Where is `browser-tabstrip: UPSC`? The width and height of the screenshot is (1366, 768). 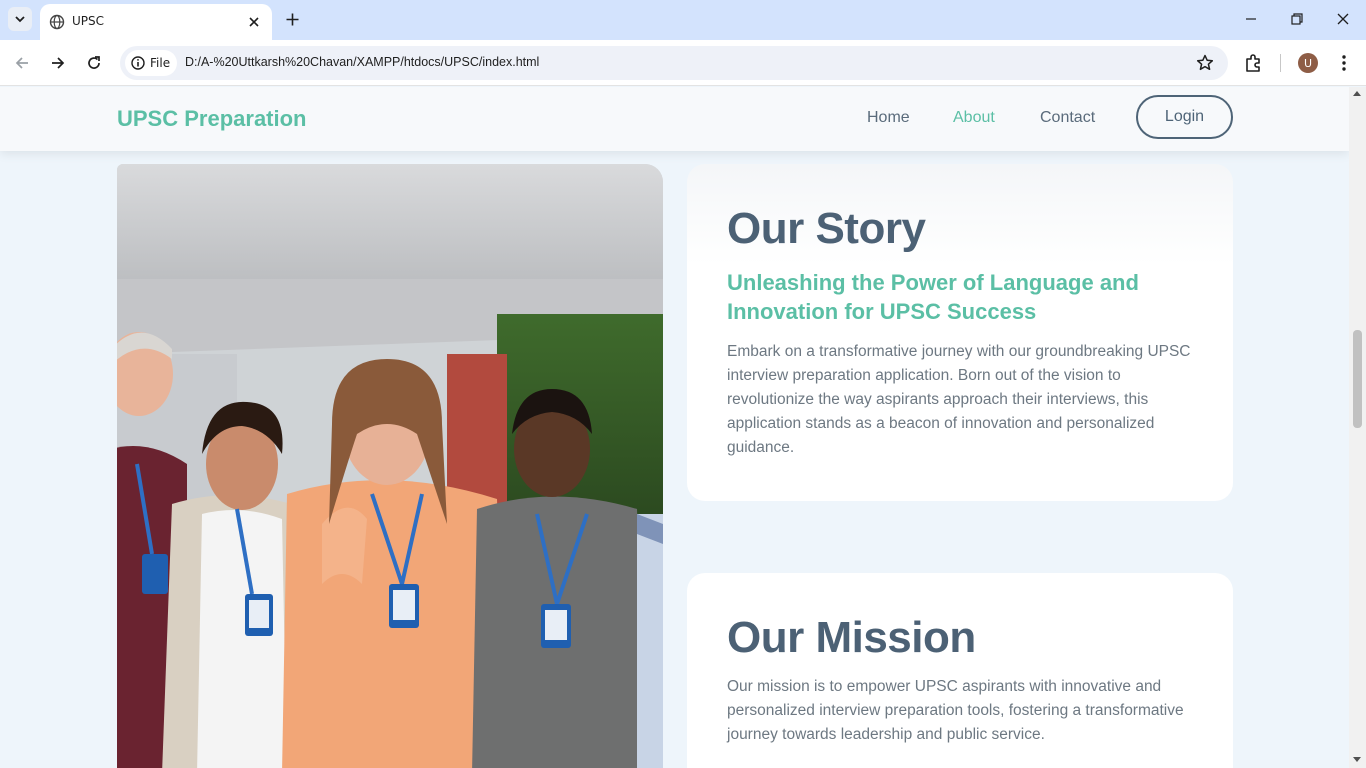
browser-tabstrip: UPSC is located at coordinates (683, 20).